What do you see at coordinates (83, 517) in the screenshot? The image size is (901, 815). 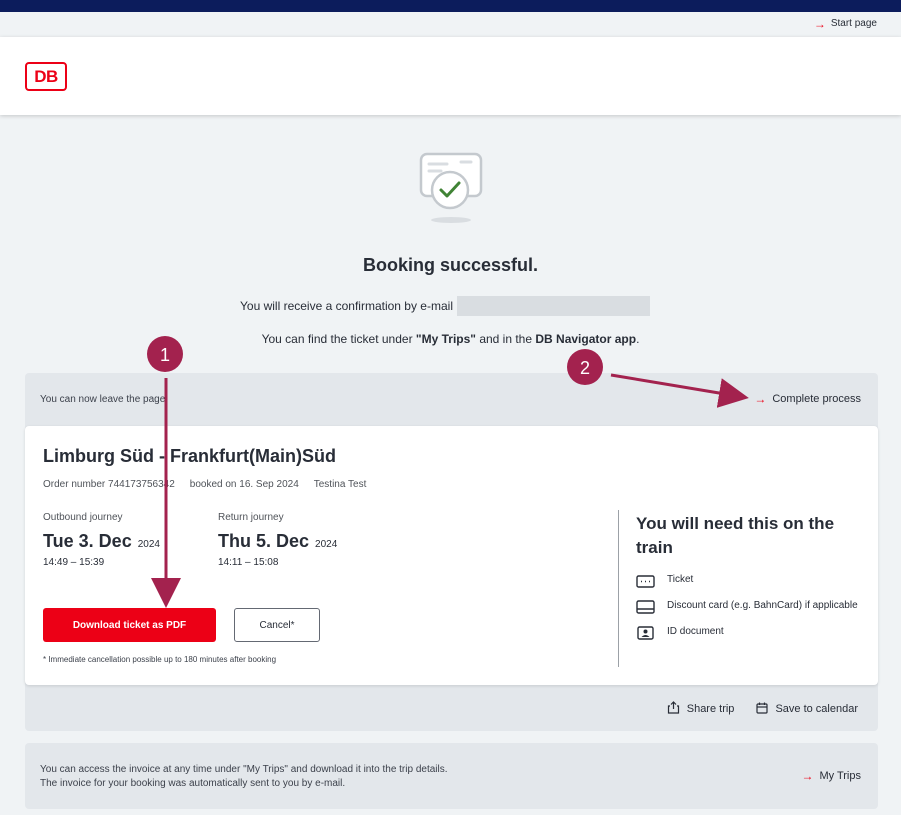 I see `outbound-label: Outbound journey` at bounding box center [83, 517].